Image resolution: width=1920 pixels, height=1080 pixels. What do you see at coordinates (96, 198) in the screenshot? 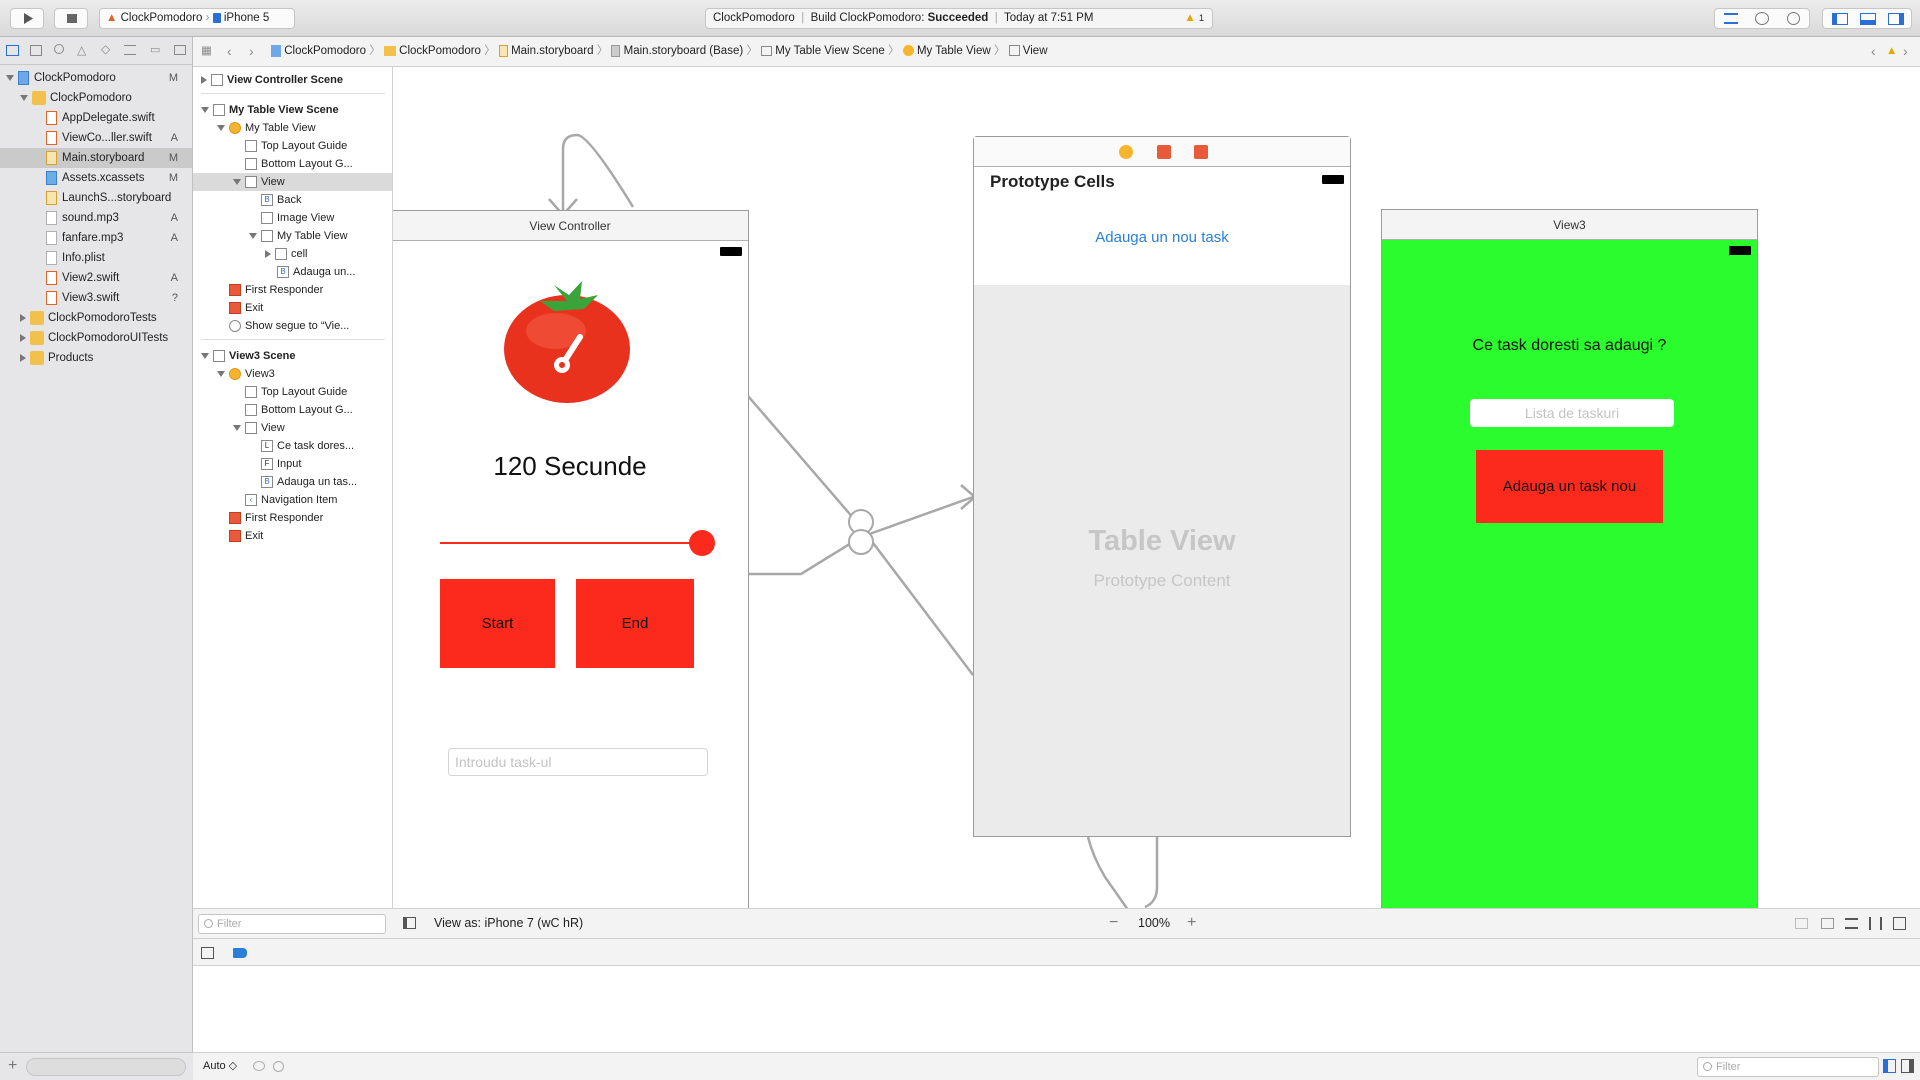
I see `nav-item-file: LaunchS...storyboard` at bounding box center [96, 198].